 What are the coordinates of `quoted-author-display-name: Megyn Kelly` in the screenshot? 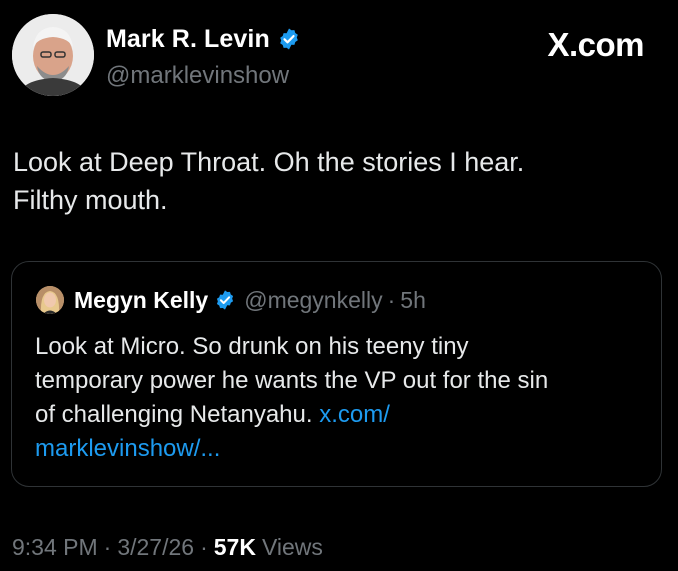 It's located at (141, 300).